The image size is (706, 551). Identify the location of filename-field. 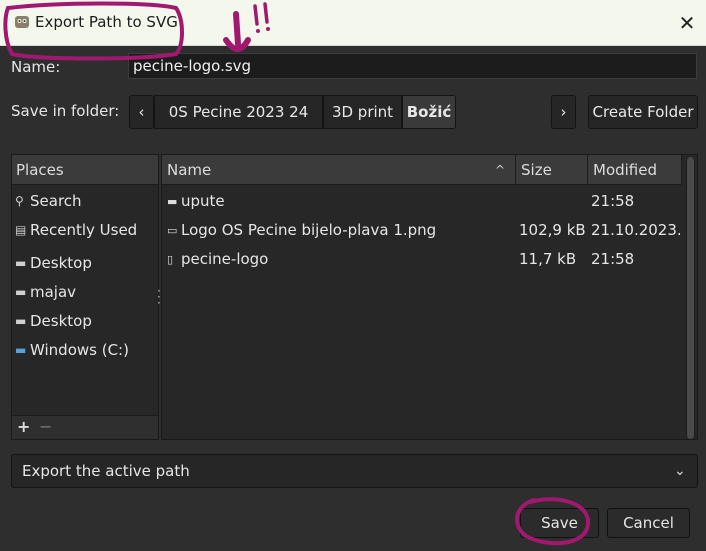
(412, 66).